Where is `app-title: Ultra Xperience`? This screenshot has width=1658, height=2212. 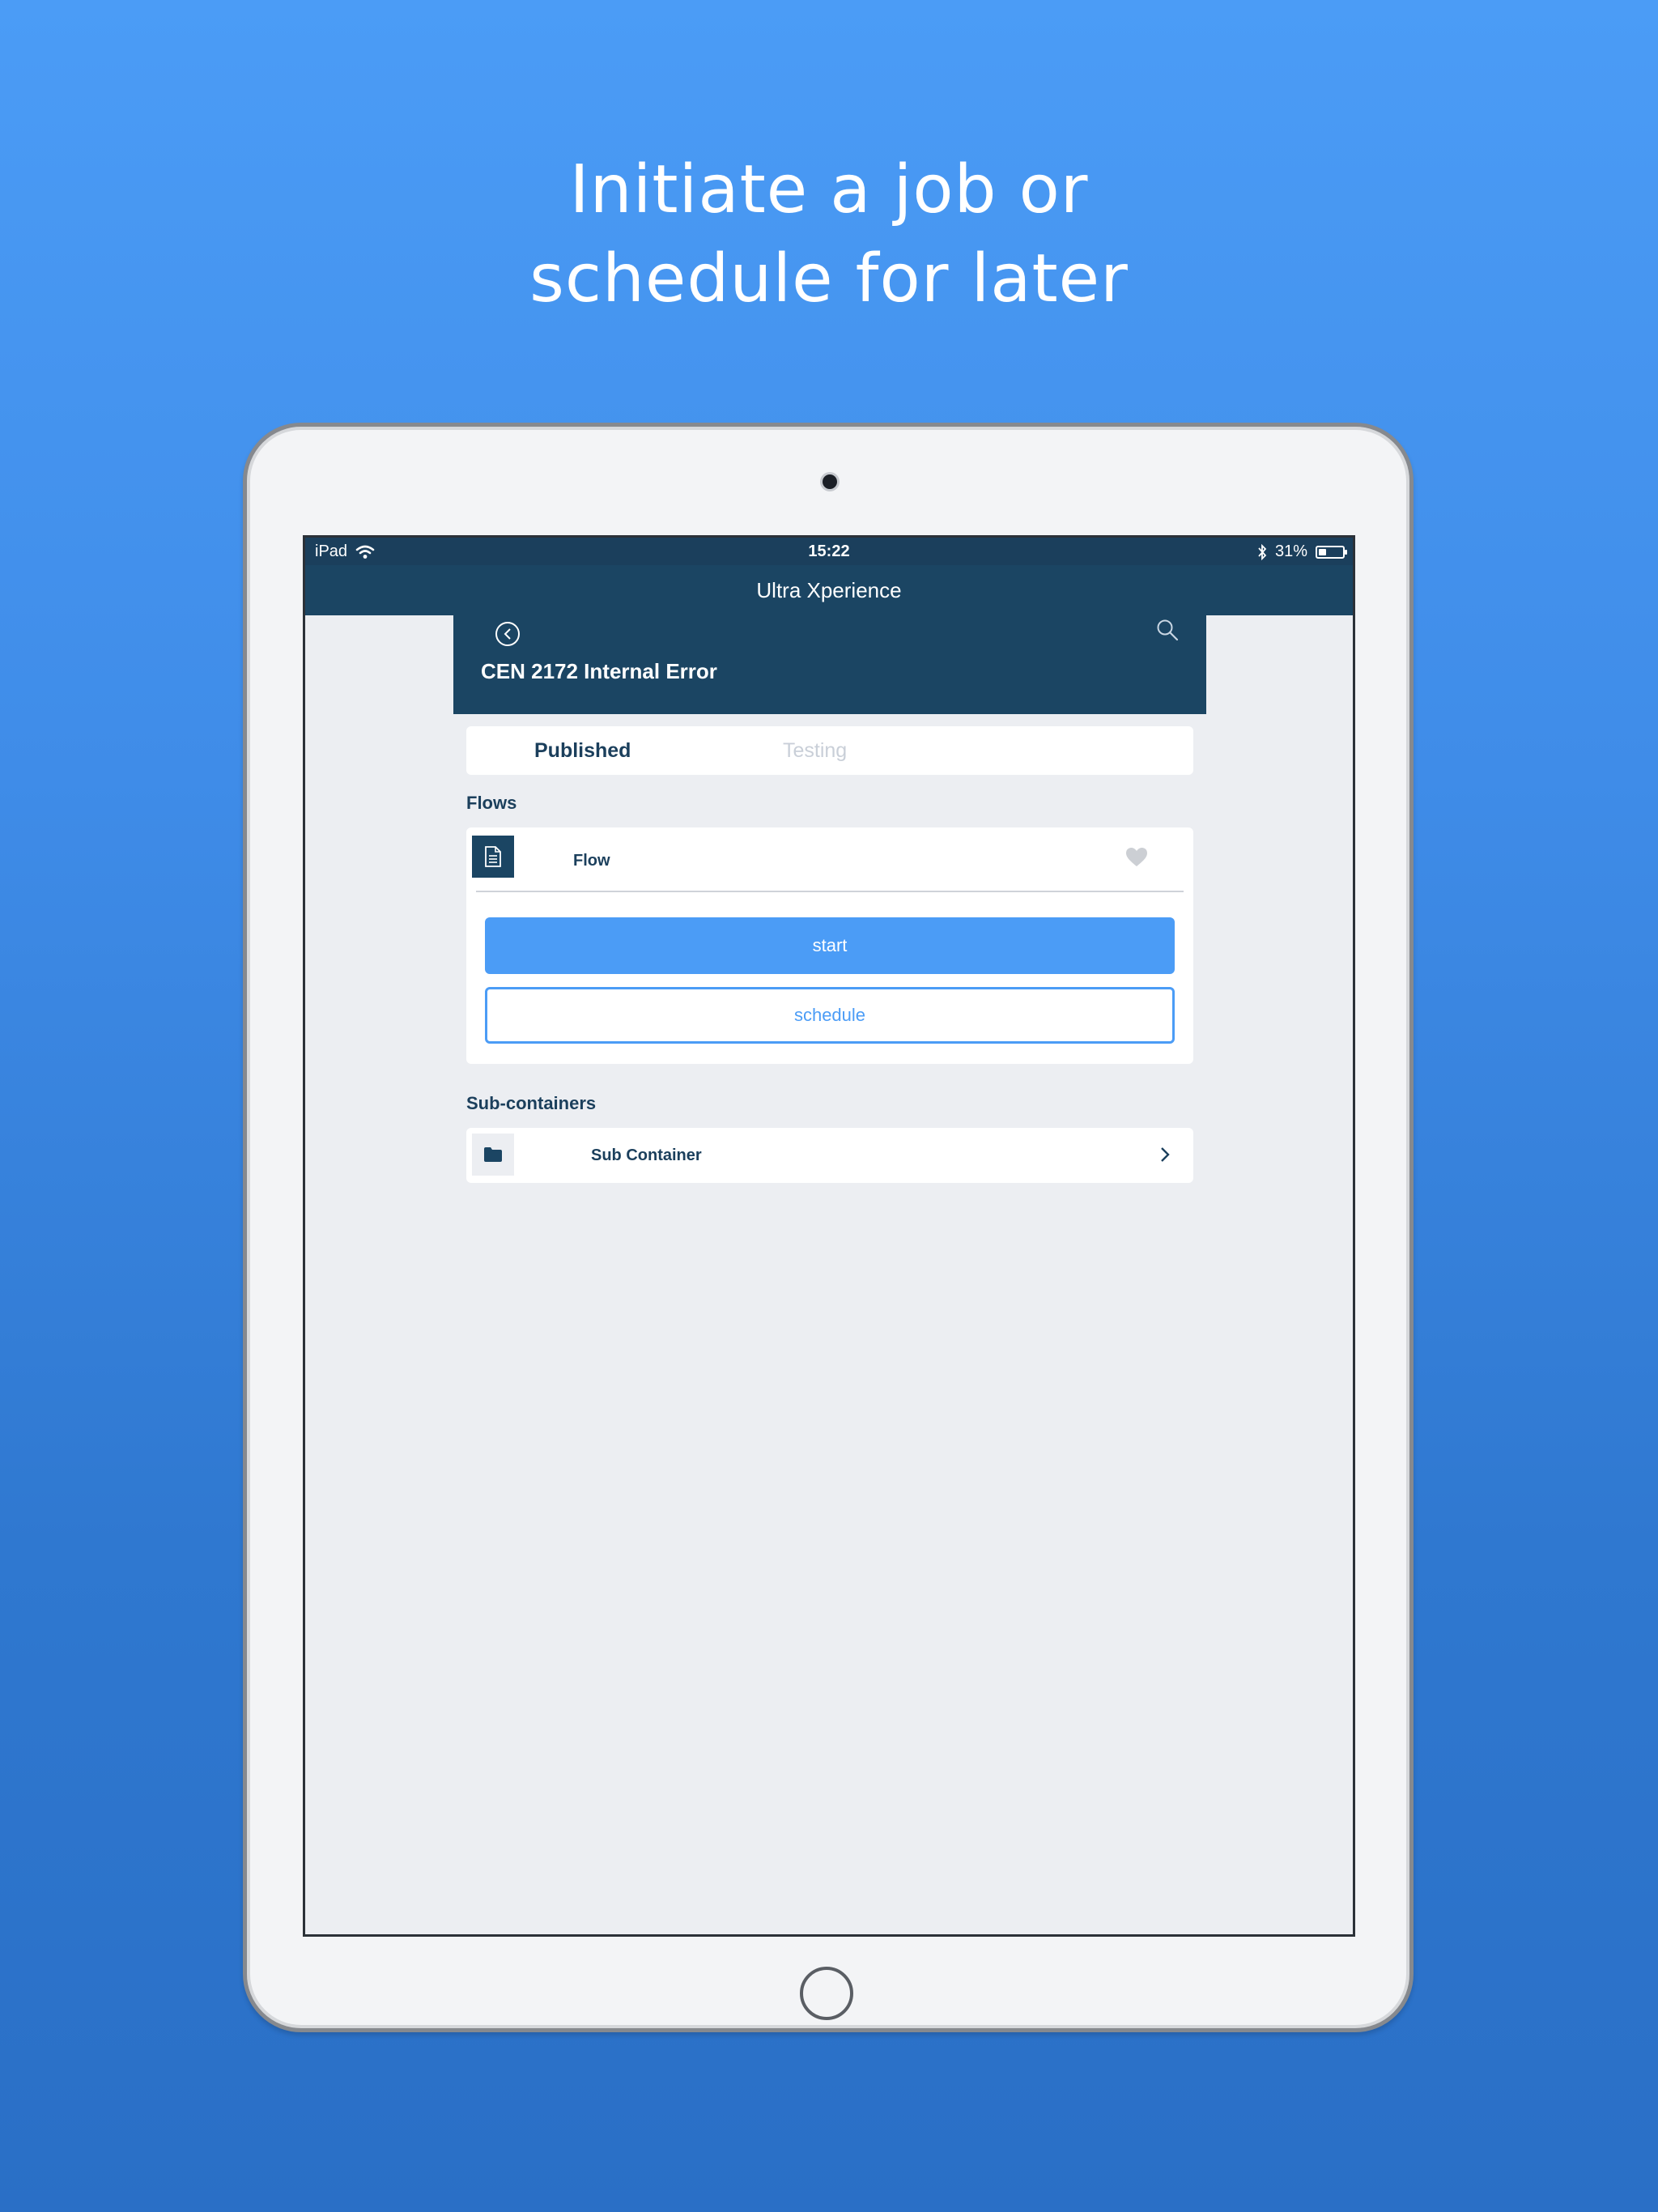 app-title: Ultra Xperience is located at coordinates (829, 590).